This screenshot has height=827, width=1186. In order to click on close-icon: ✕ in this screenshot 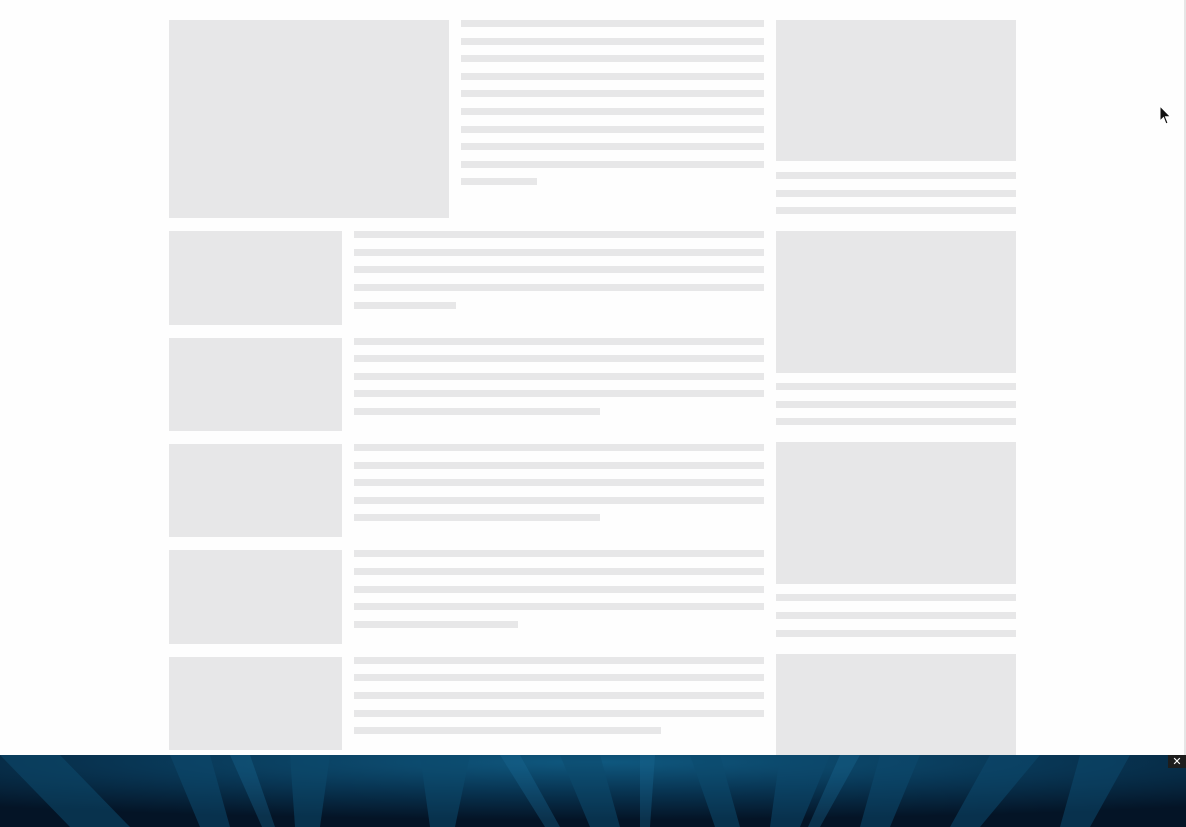, I will do `click(1177, 761)`.